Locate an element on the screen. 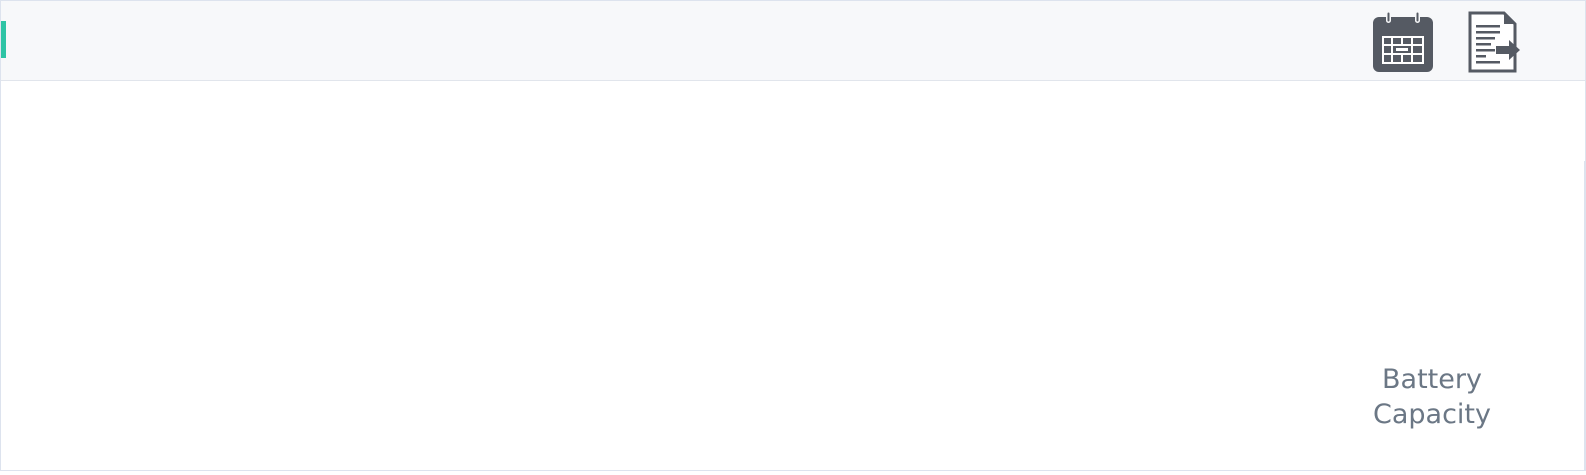  date-range-button is located at coordinates (1403, 42).